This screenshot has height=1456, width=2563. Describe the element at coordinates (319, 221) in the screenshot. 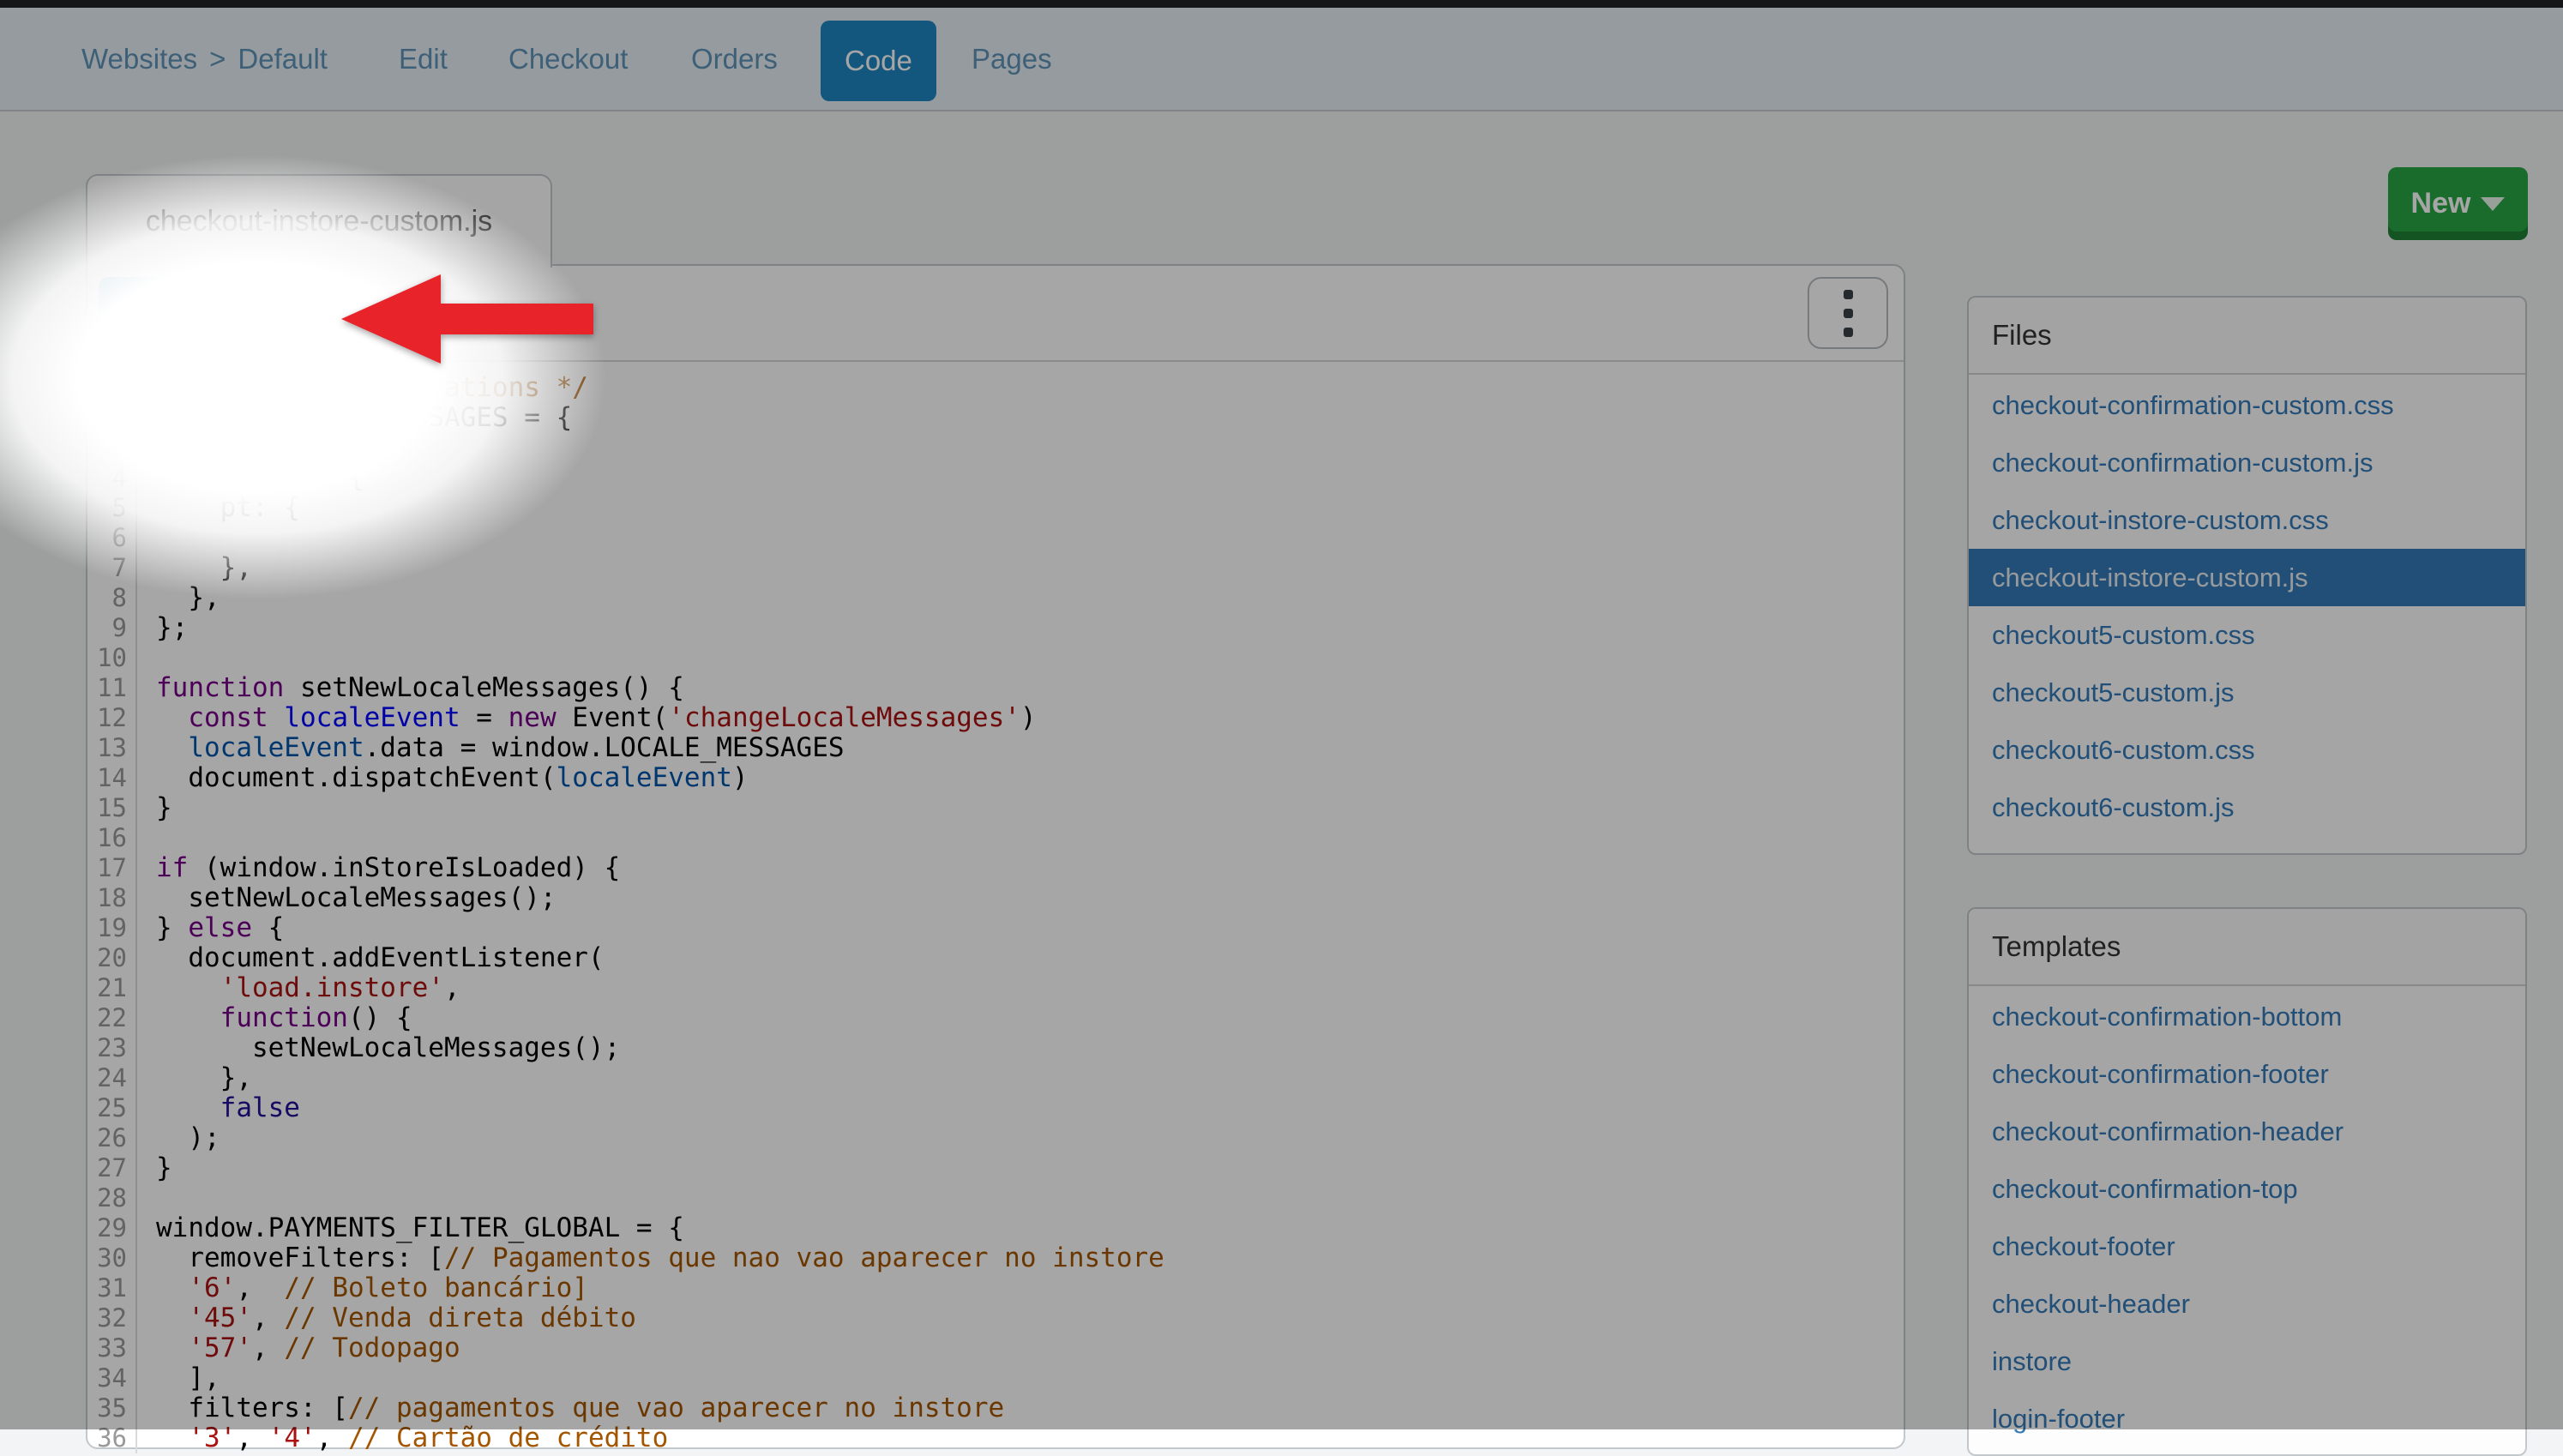

I see `editor-file-tab: checkout-instore-custom.js` at that location.